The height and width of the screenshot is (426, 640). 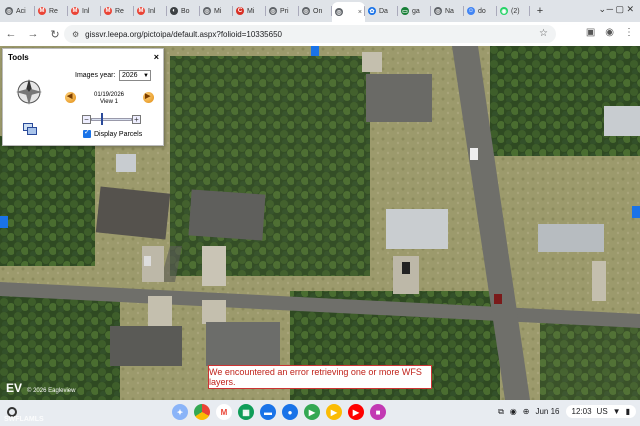 I want to click on tab-favicon-icon: ◐, so click(x=174, y=11).